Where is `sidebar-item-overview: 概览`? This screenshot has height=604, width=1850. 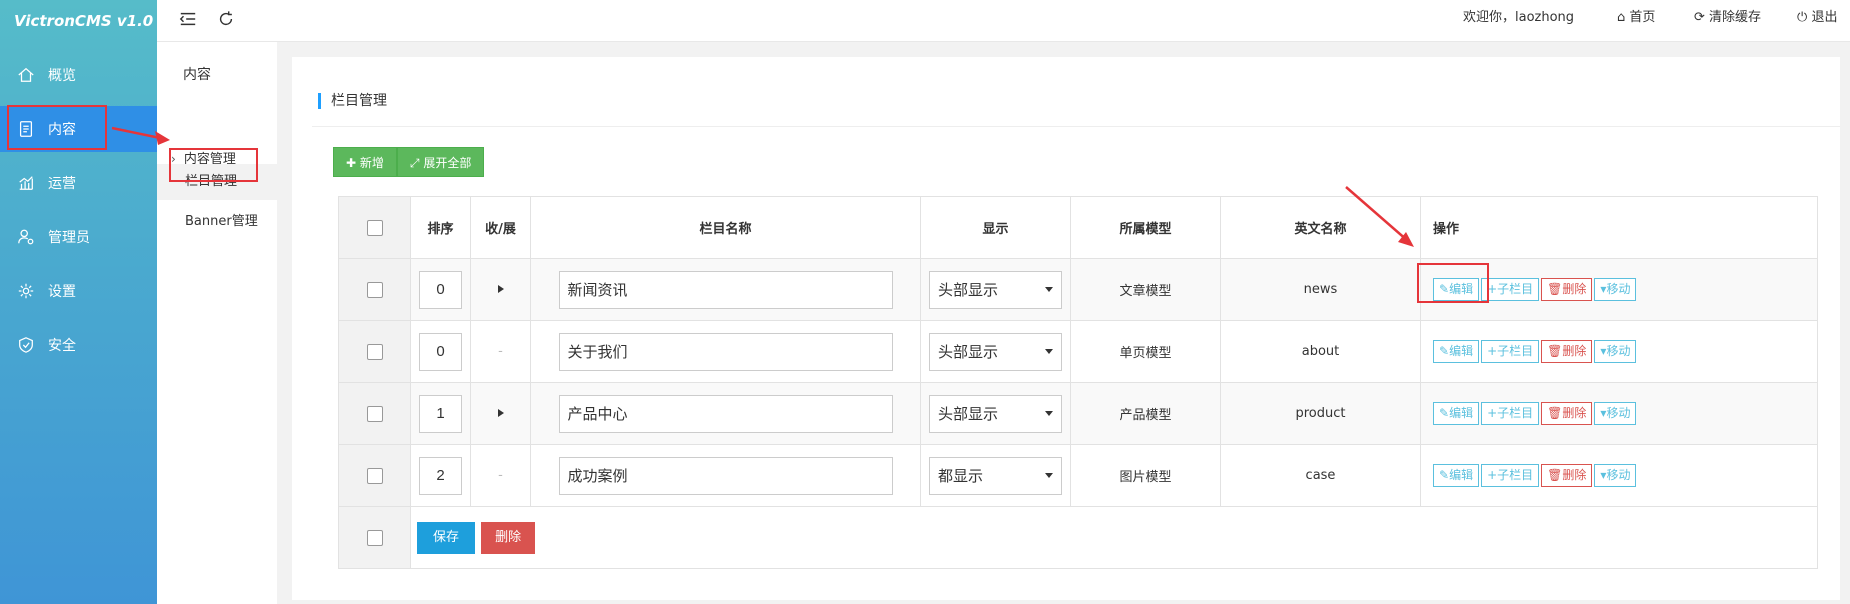
sidebar-item-overview: 概览 is located at coordinates (78, 75).